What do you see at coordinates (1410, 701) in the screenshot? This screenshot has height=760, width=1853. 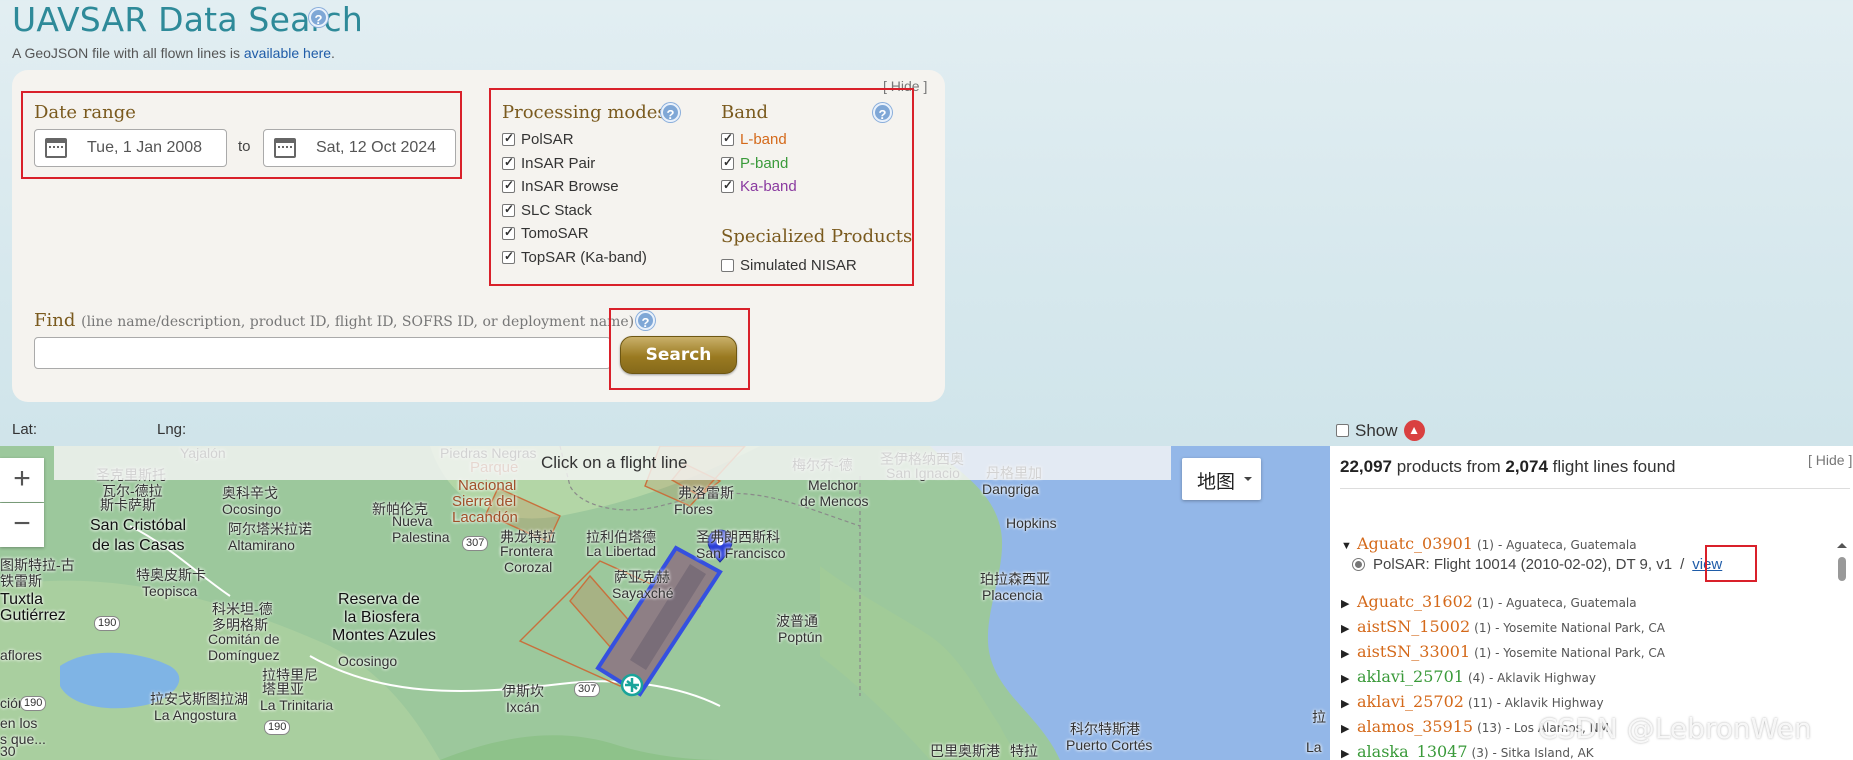 I see `flight-line-name: aklavi_25702` at bounding box center [1410, 701].